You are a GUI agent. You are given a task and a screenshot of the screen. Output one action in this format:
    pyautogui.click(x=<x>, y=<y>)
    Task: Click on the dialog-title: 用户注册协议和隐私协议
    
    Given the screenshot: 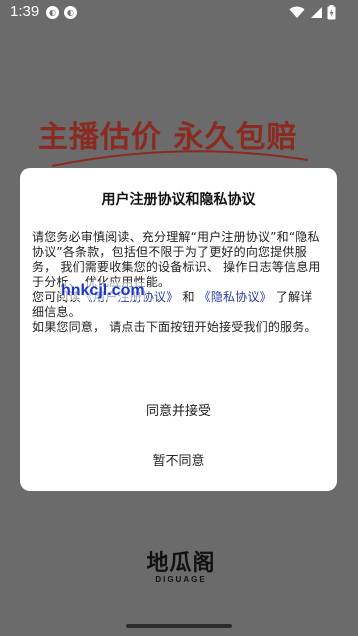 What is the action you would take?
    pyautogui.click(x=178, y=200)
    